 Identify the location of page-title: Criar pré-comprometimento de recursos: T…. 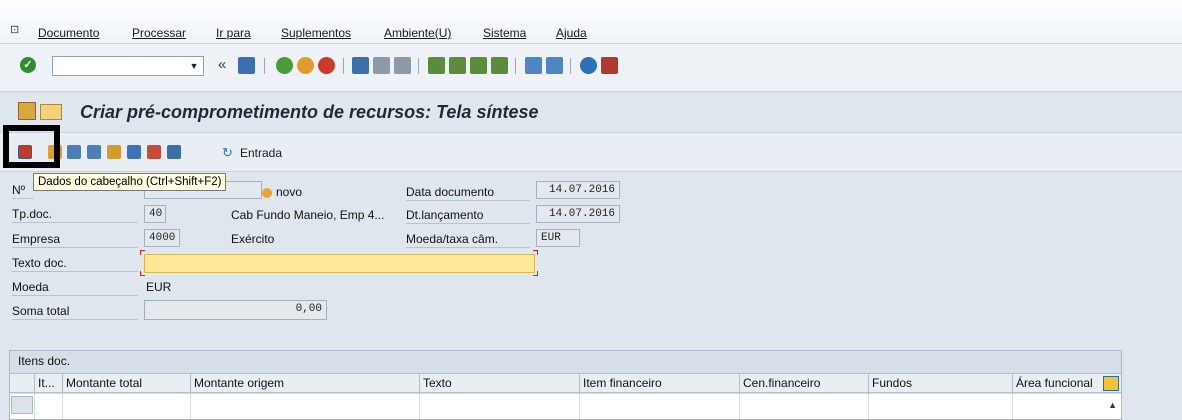
(309, 112).